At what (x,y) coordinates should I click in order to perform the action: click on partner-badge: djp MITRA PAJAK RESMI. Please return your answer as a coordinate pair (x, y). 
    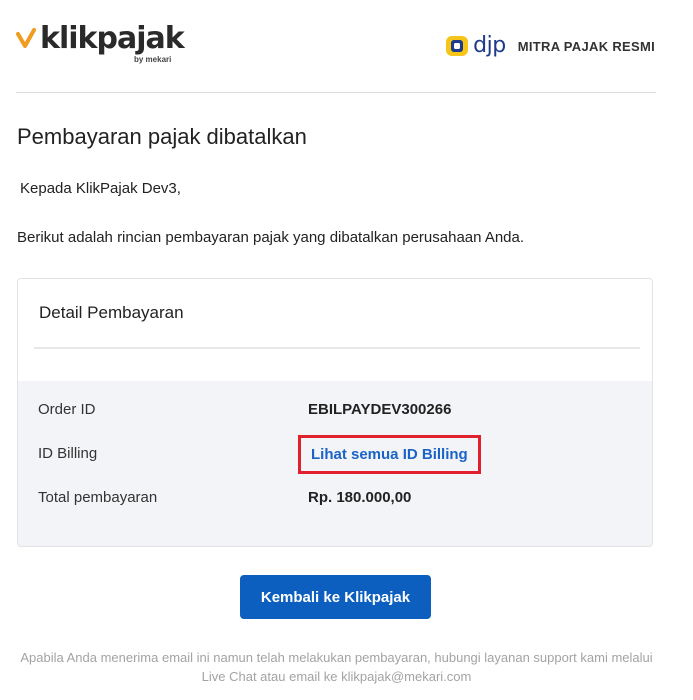
    Looking at the image, I should click on (550, 46).